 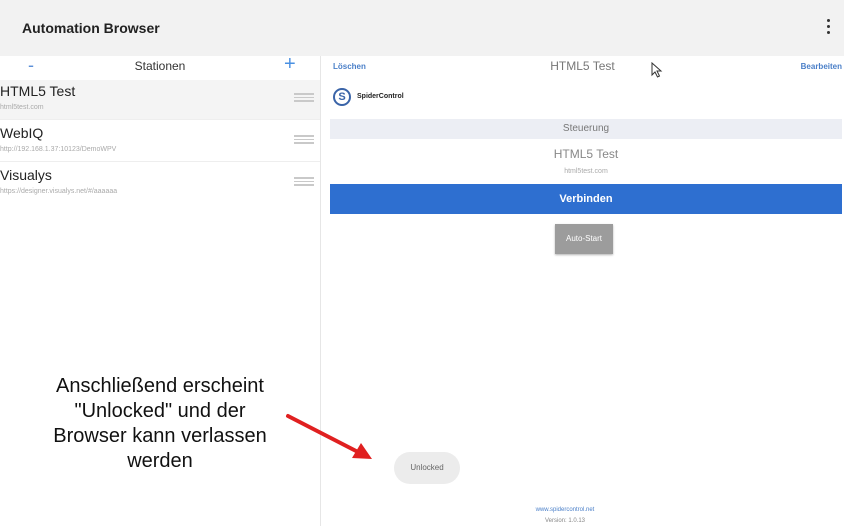 I want to click on app-bar: Automation Browser, so click(x=422, y=28).